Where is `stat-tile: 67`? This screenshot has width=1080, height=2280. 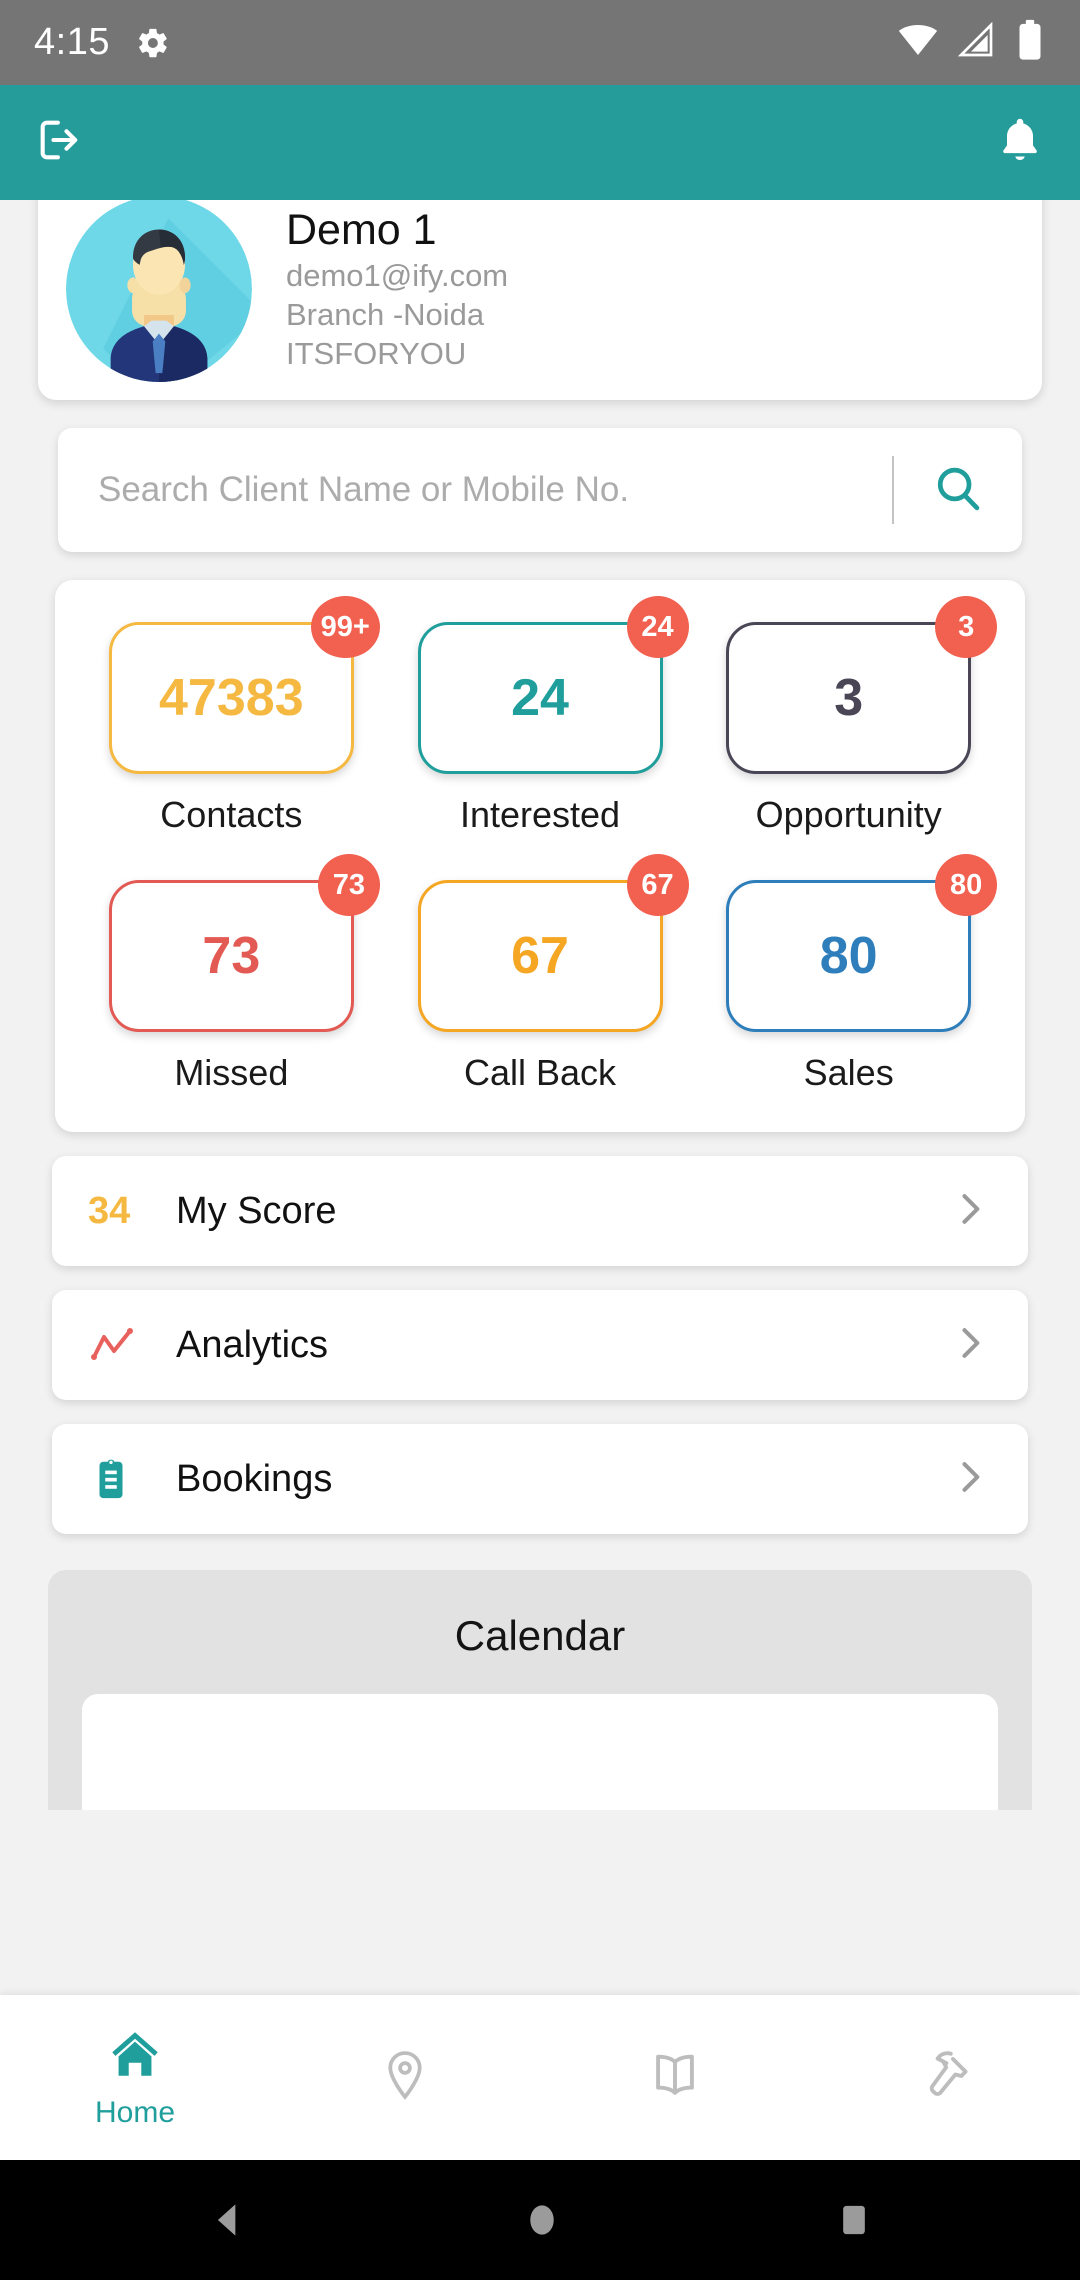
stat-tile: 67 is located at coordinates (534, 956).